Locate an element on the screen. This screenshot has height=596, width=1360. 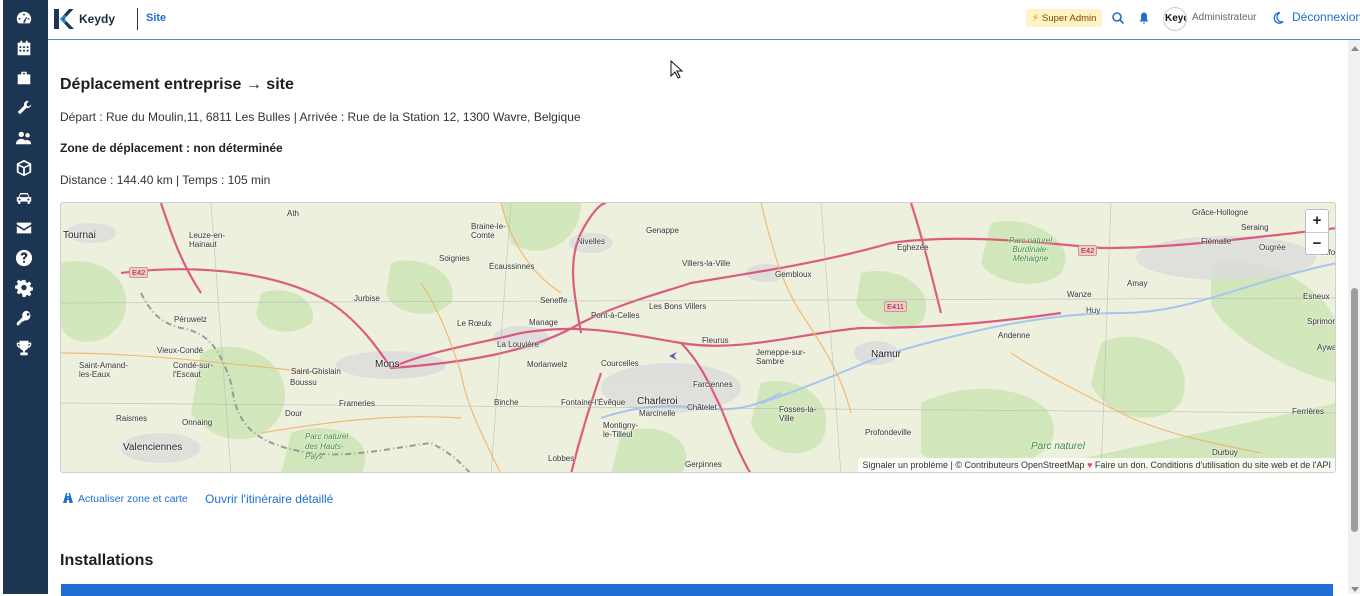
map-label-nivelles: Nivelles is located at coordinates (591, 241).